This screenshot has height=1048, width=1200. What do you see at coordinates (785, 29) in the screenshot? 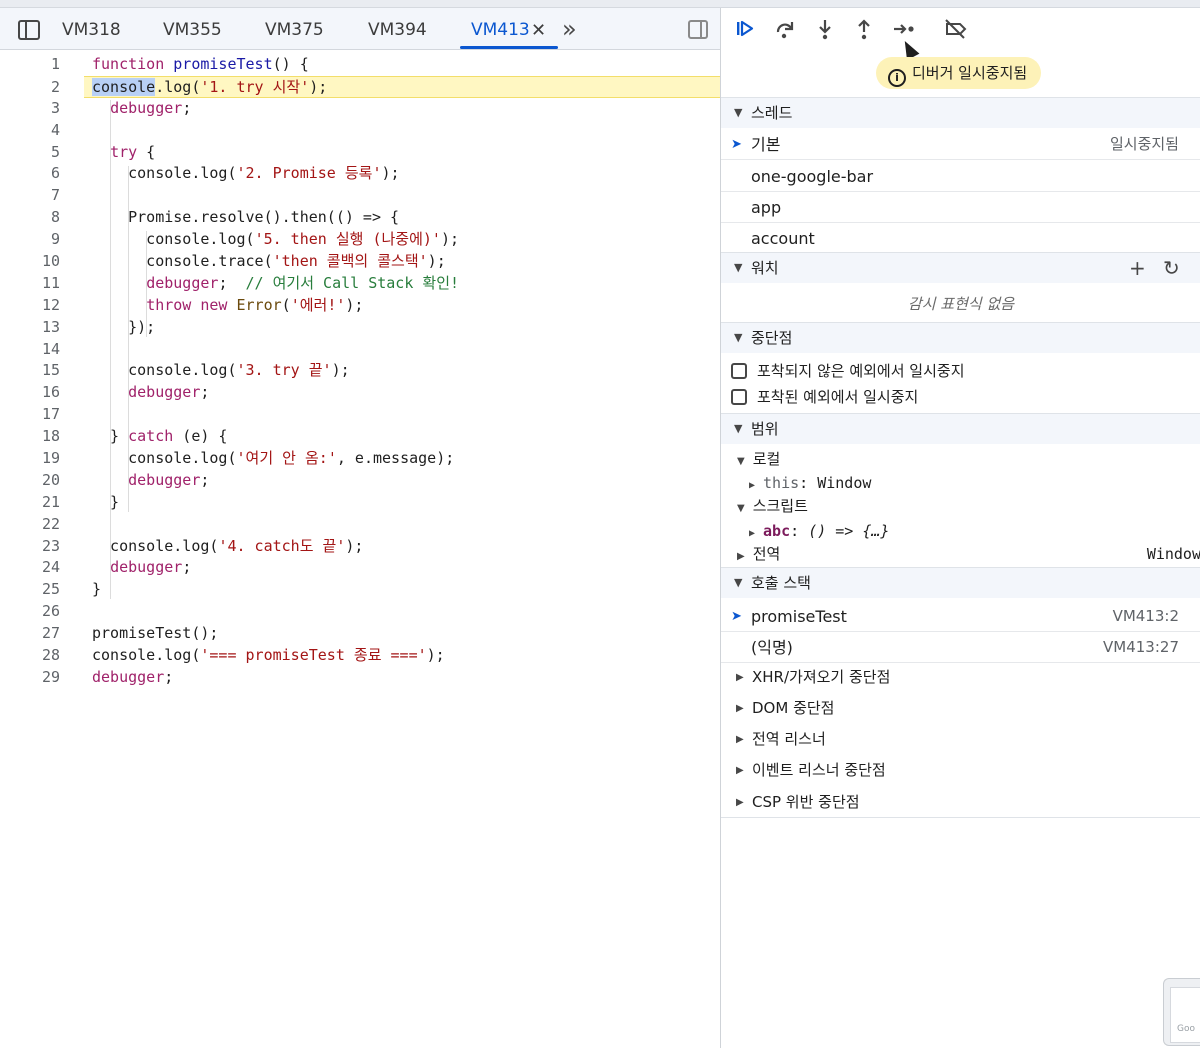
I see `step-over-icon` at bounding box center [785, 29].